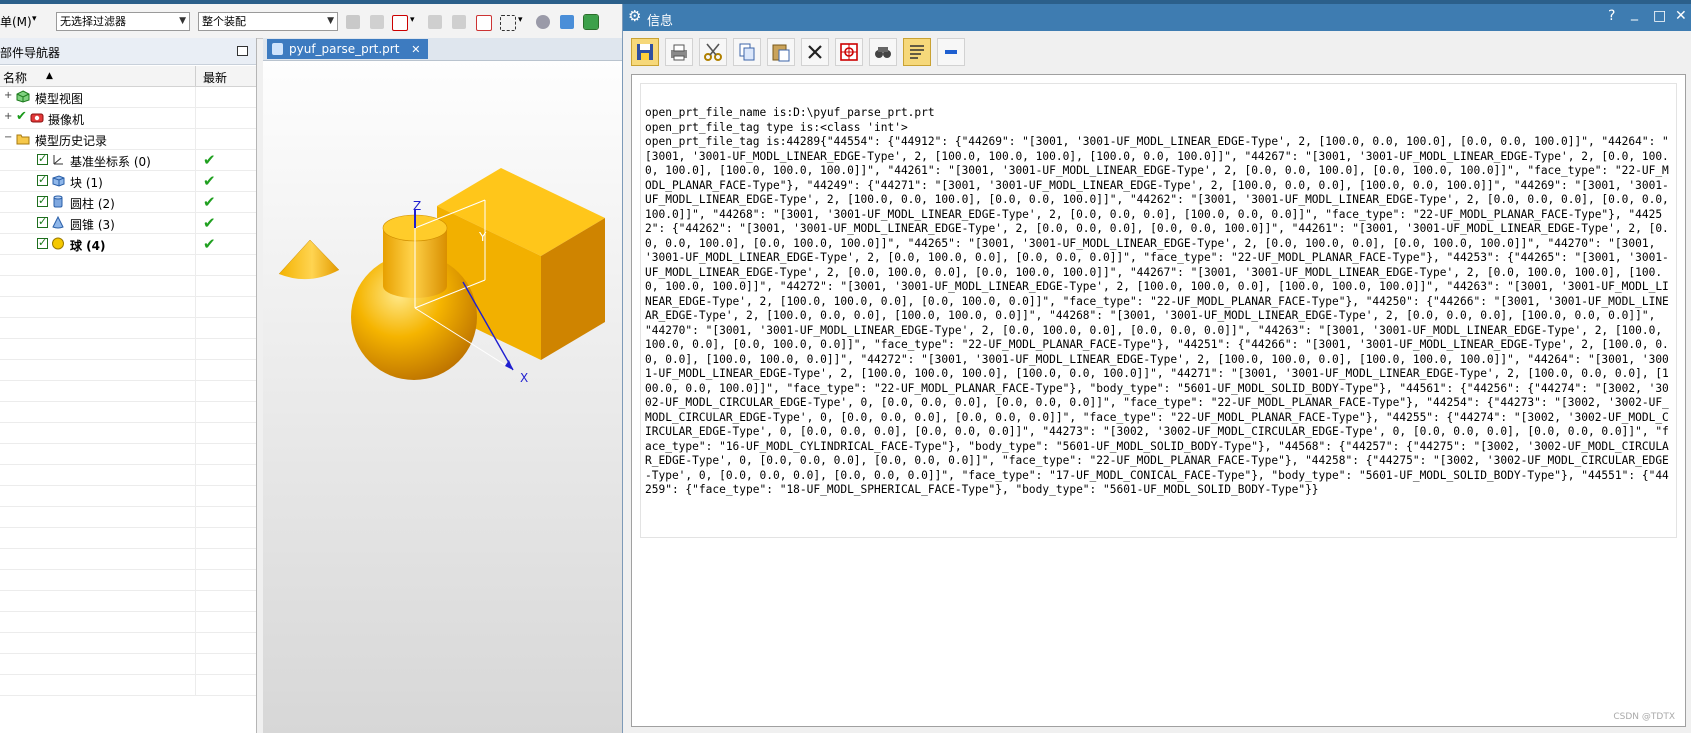 Image resolution: width=1691 pixels, height=733 pixels. Describe the element at coordinates (400, 23) in the screenshot. I see `point-snap-icon` at that location.